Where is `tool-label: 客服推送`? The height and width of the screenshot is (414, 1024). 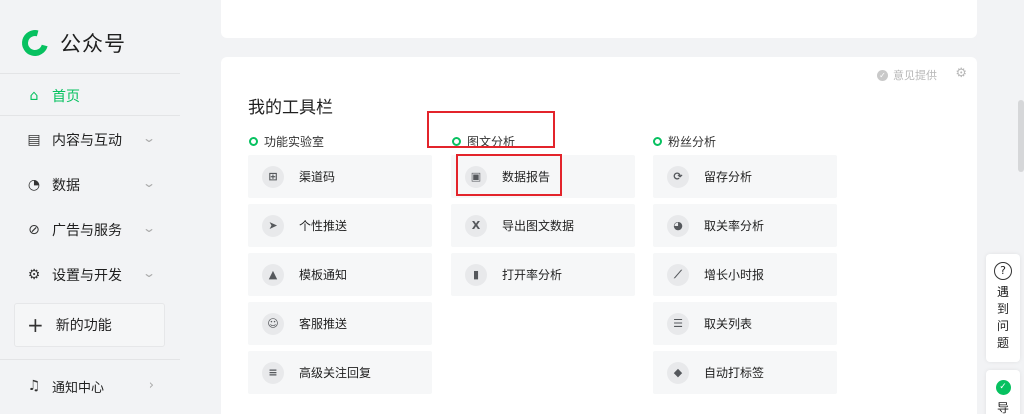
tool-label: 客服推送 is located at coordinates (323, 324).